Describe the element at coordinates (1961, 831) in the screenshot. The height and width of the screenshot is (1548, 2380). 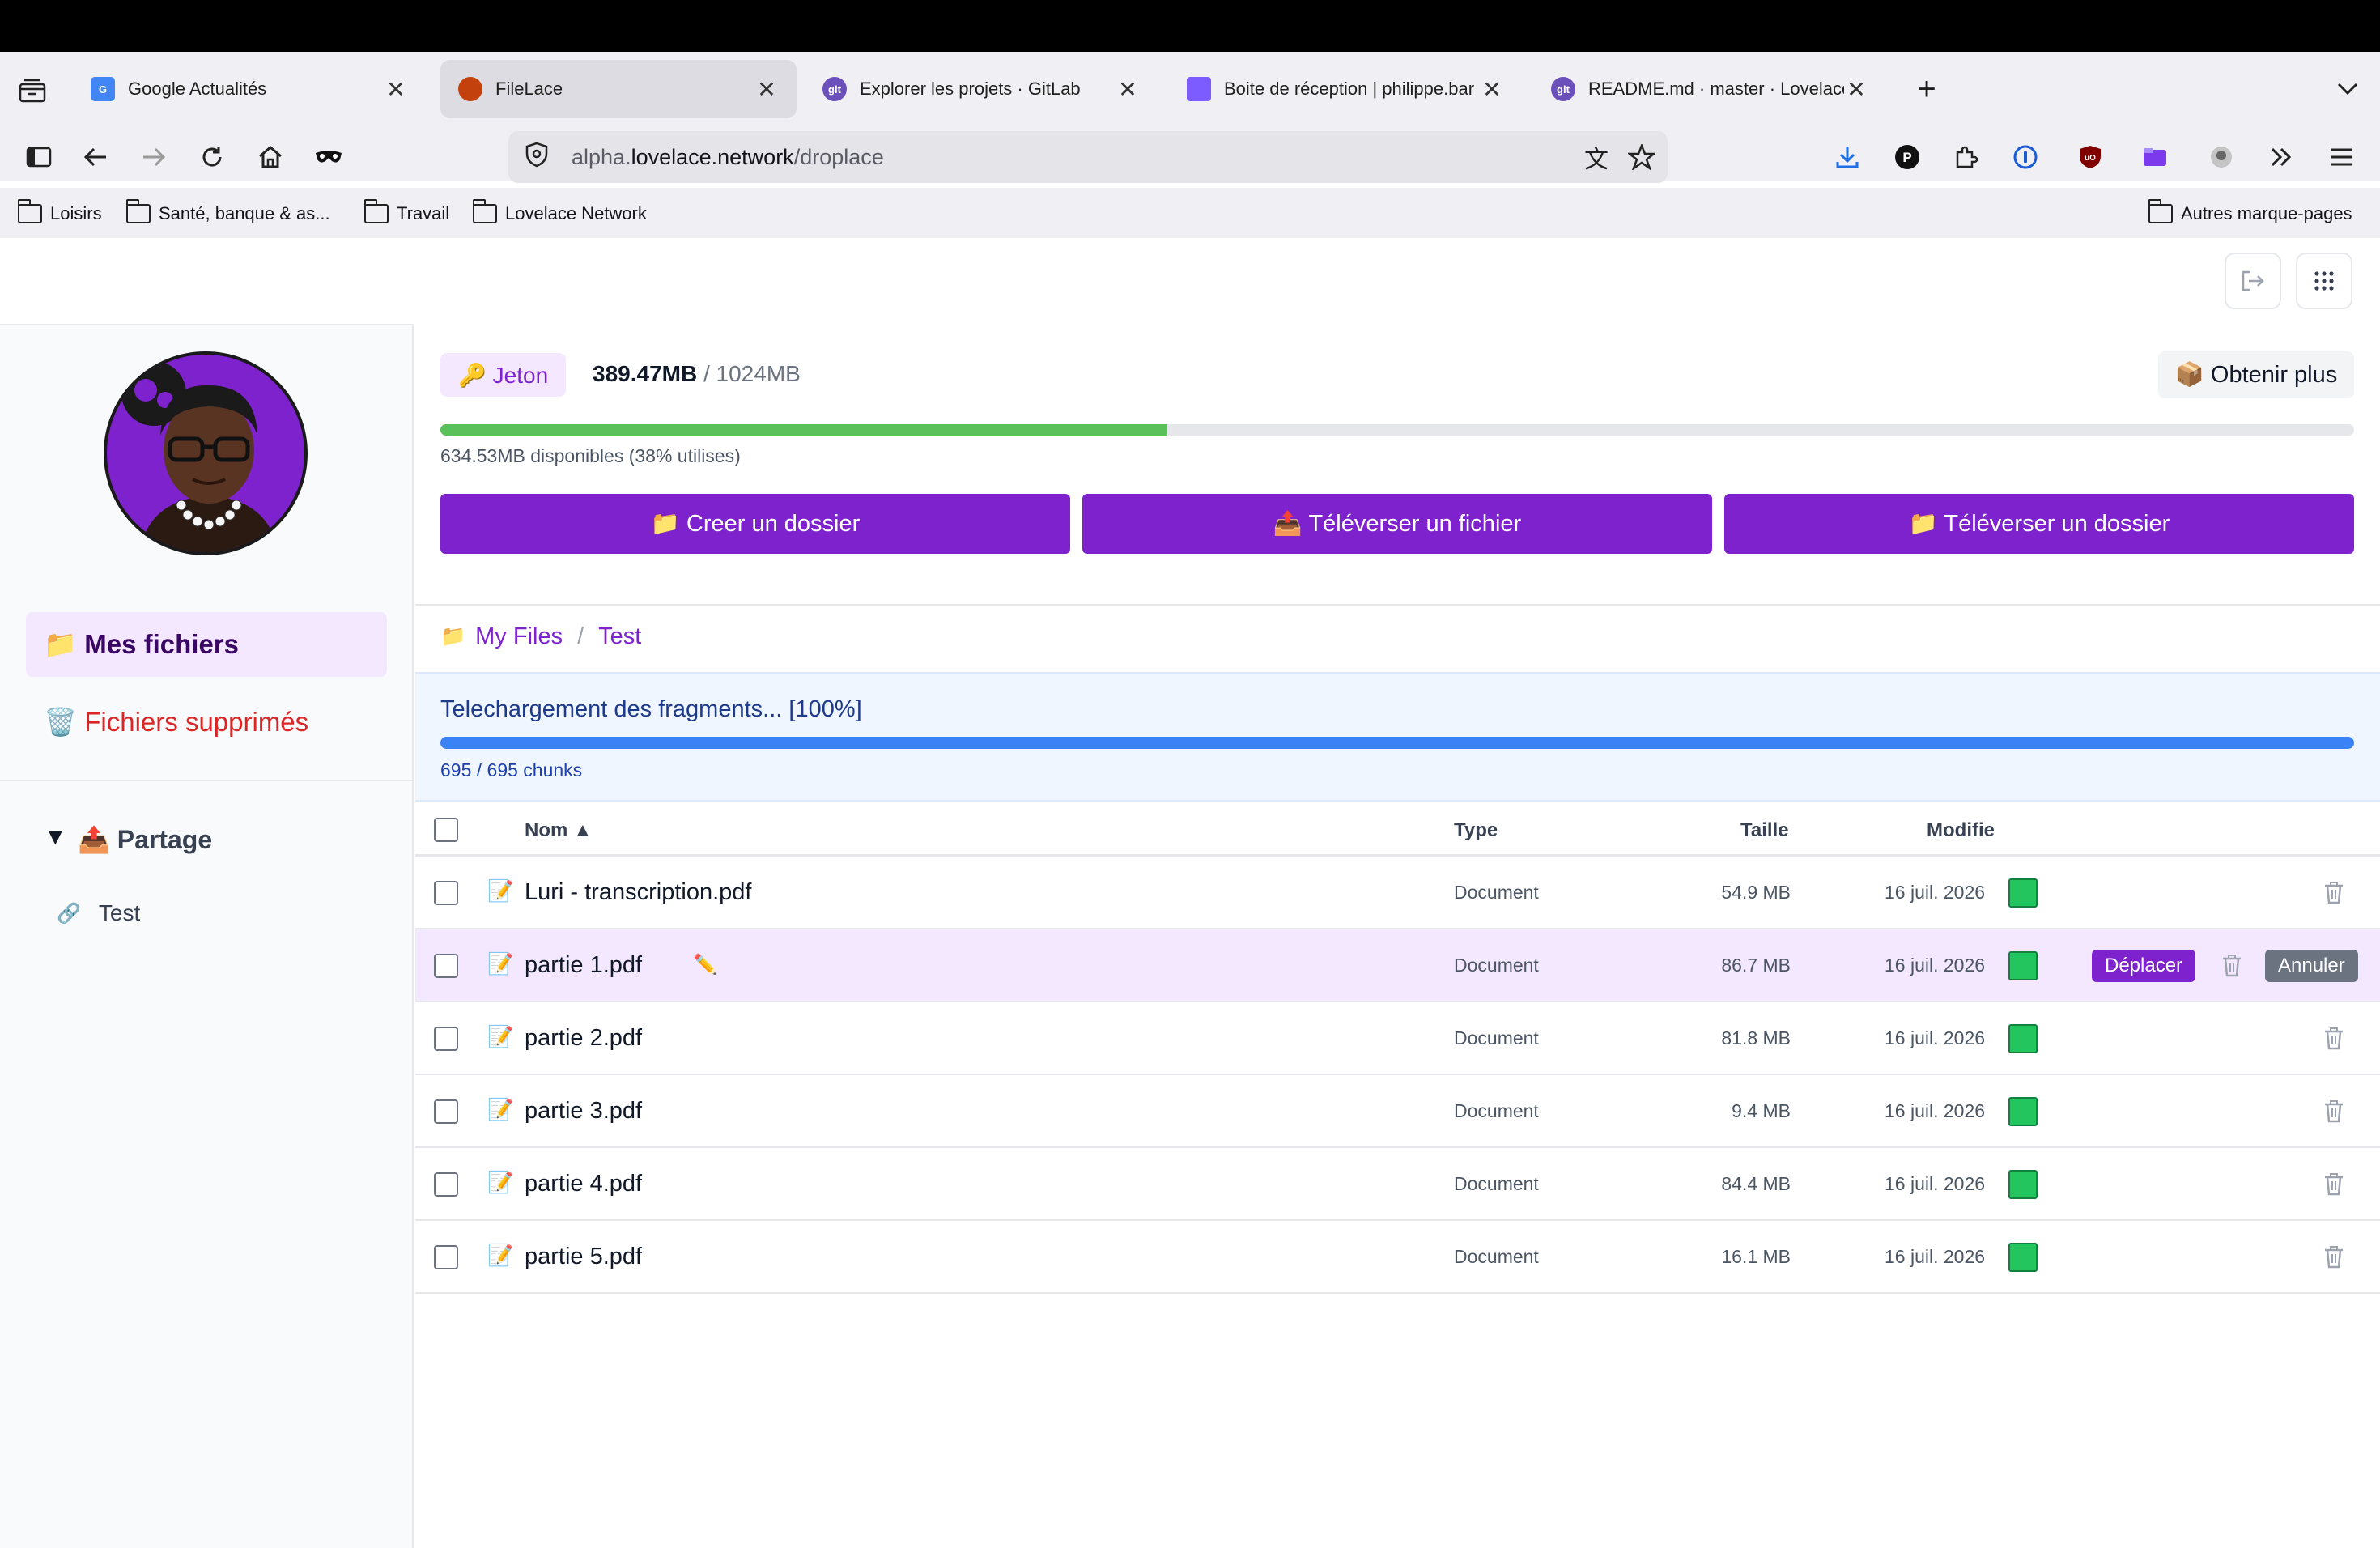
I see `column-header-modified: Modifie` at that location.